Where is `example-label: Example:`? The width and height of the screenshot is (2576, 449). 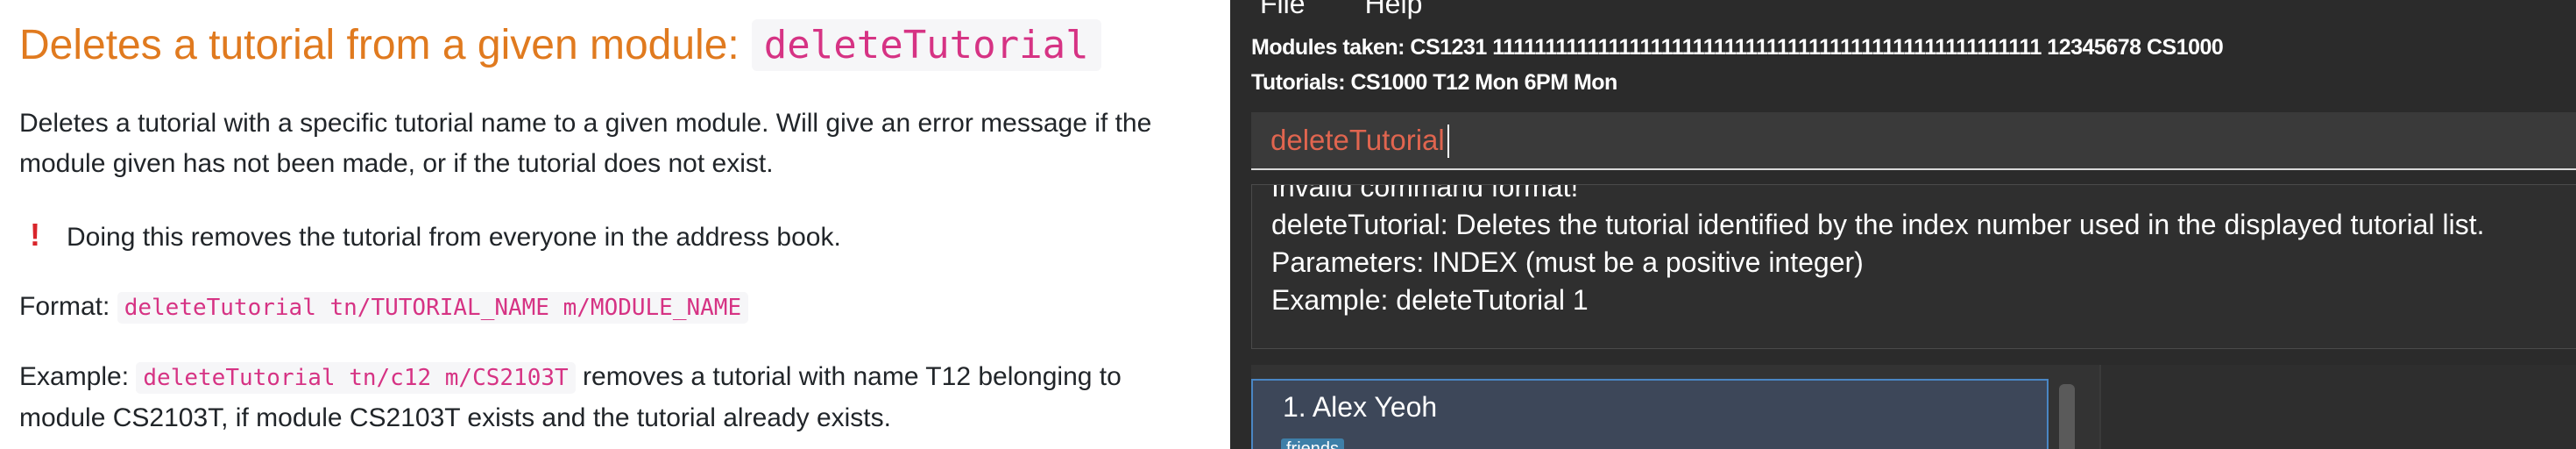 example-label: Example: is located at coordinates (74, 376).